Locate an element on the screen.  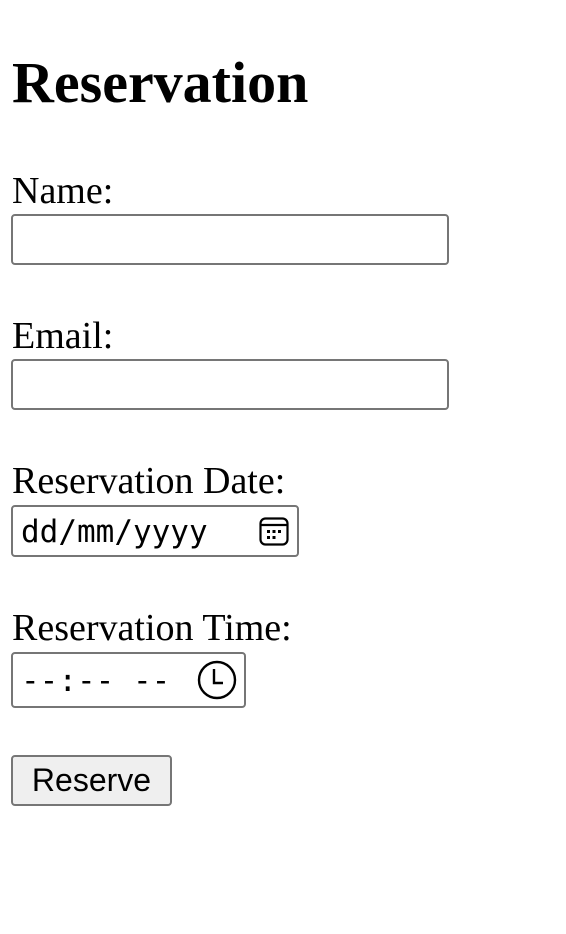
reservation-time-label: Reservation Time: is located at coordinates (152, 628).